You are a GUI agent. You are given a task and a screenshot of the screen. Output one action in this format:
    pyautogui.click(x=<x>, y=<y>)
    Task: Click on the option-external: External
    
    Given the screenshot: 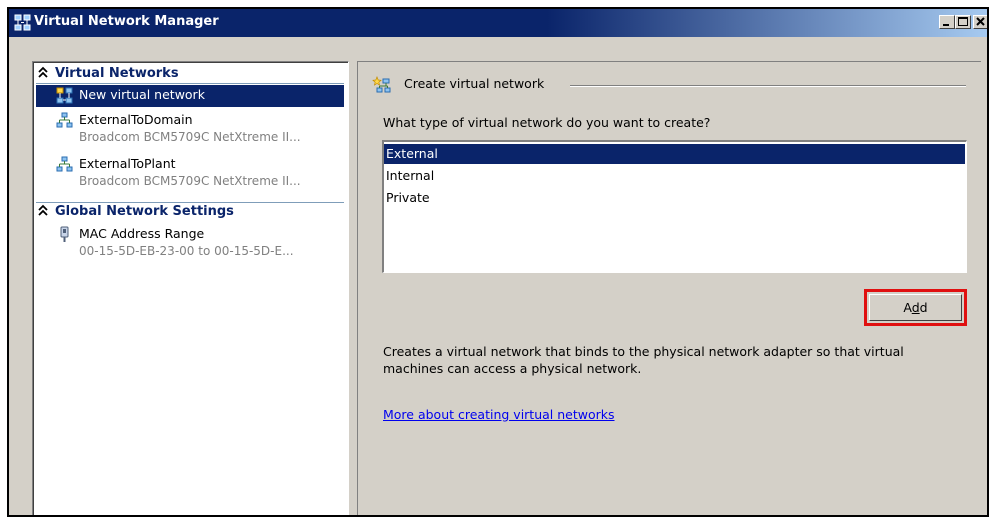 What is the action you would take?
    pyautogui.click(x=674, y=154)
    